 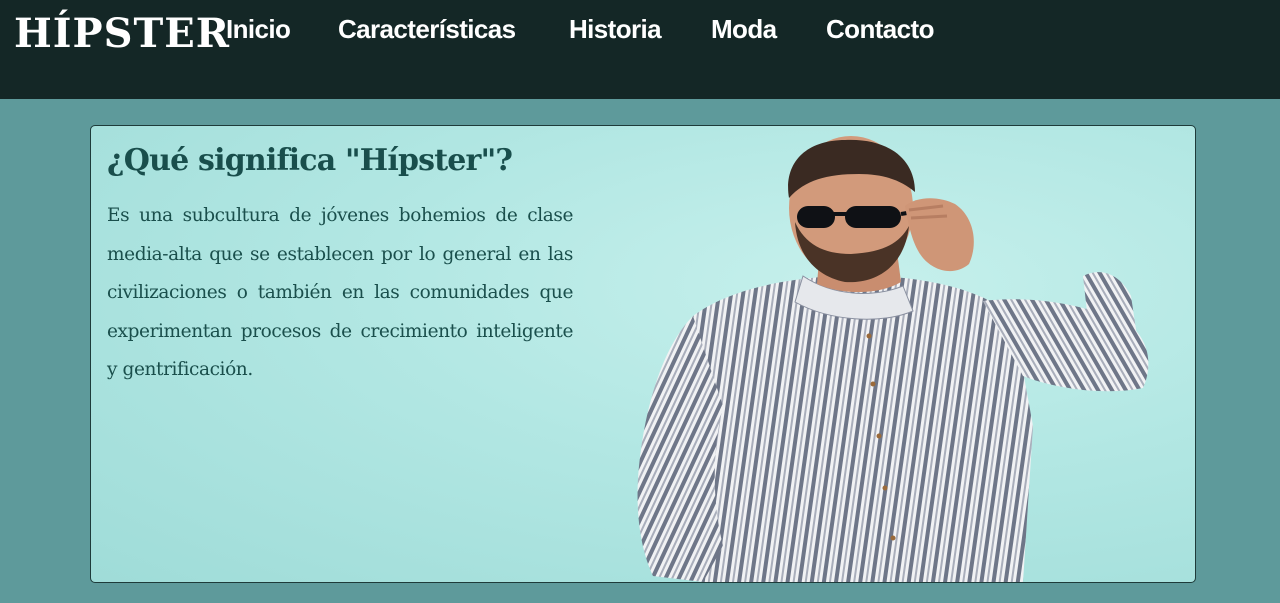 I want to click on nav-link-contacto: Contacto, so click(x=880, y=29).